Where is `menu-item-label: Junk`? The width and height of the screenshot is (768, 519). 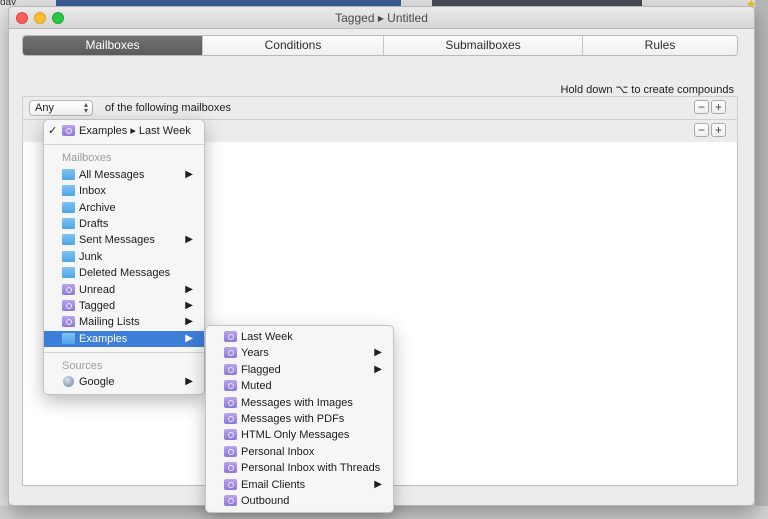
menu-item-label: Junk is located at coordinates (91, 256).